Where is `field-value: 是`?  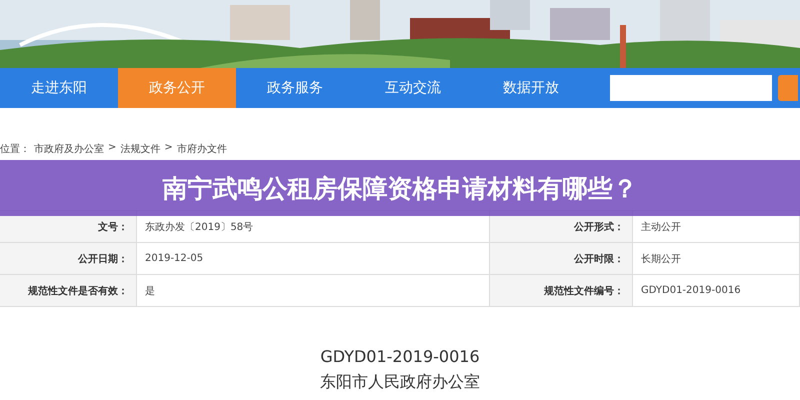
field-value: 是 is located at coordinates (150, 291).